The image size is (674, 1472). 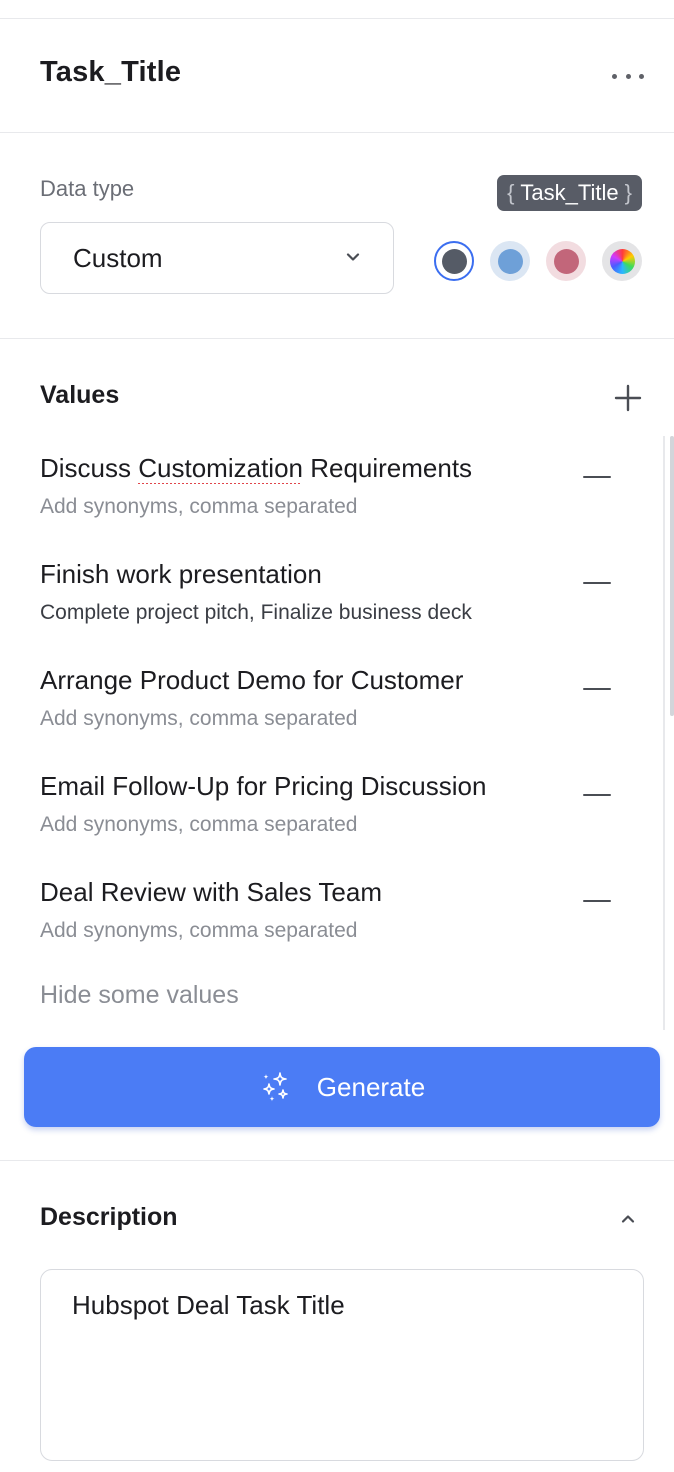 I want to click on value-name-input: Finish work presentation, so click(x=286, y=574).